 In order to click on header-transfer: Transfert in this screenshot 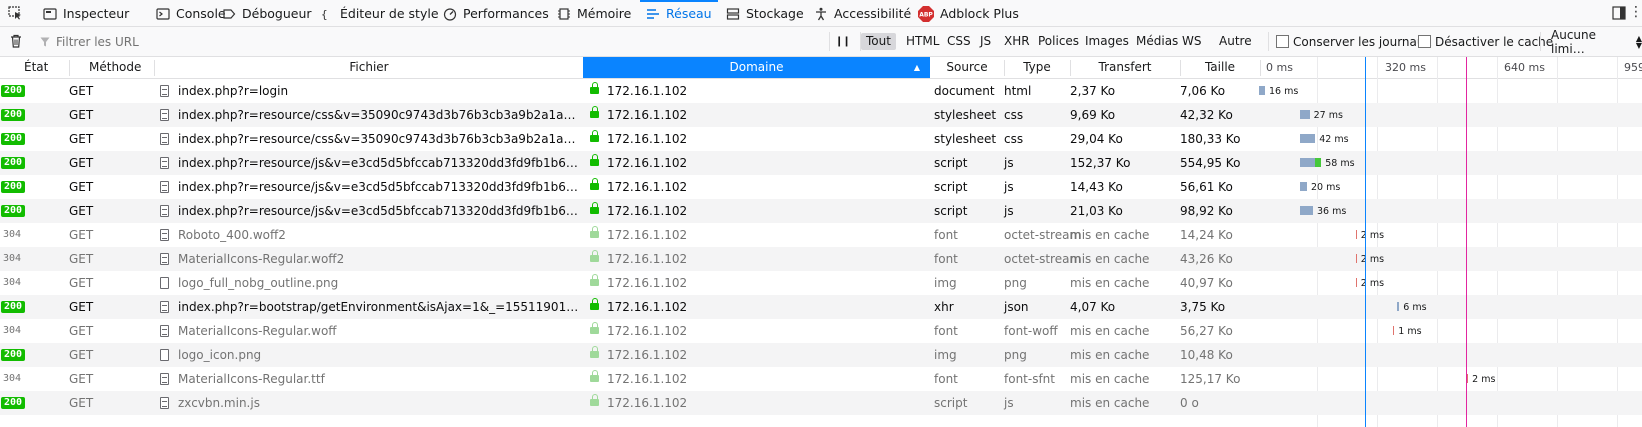, I will do `click(1125, 67)`.